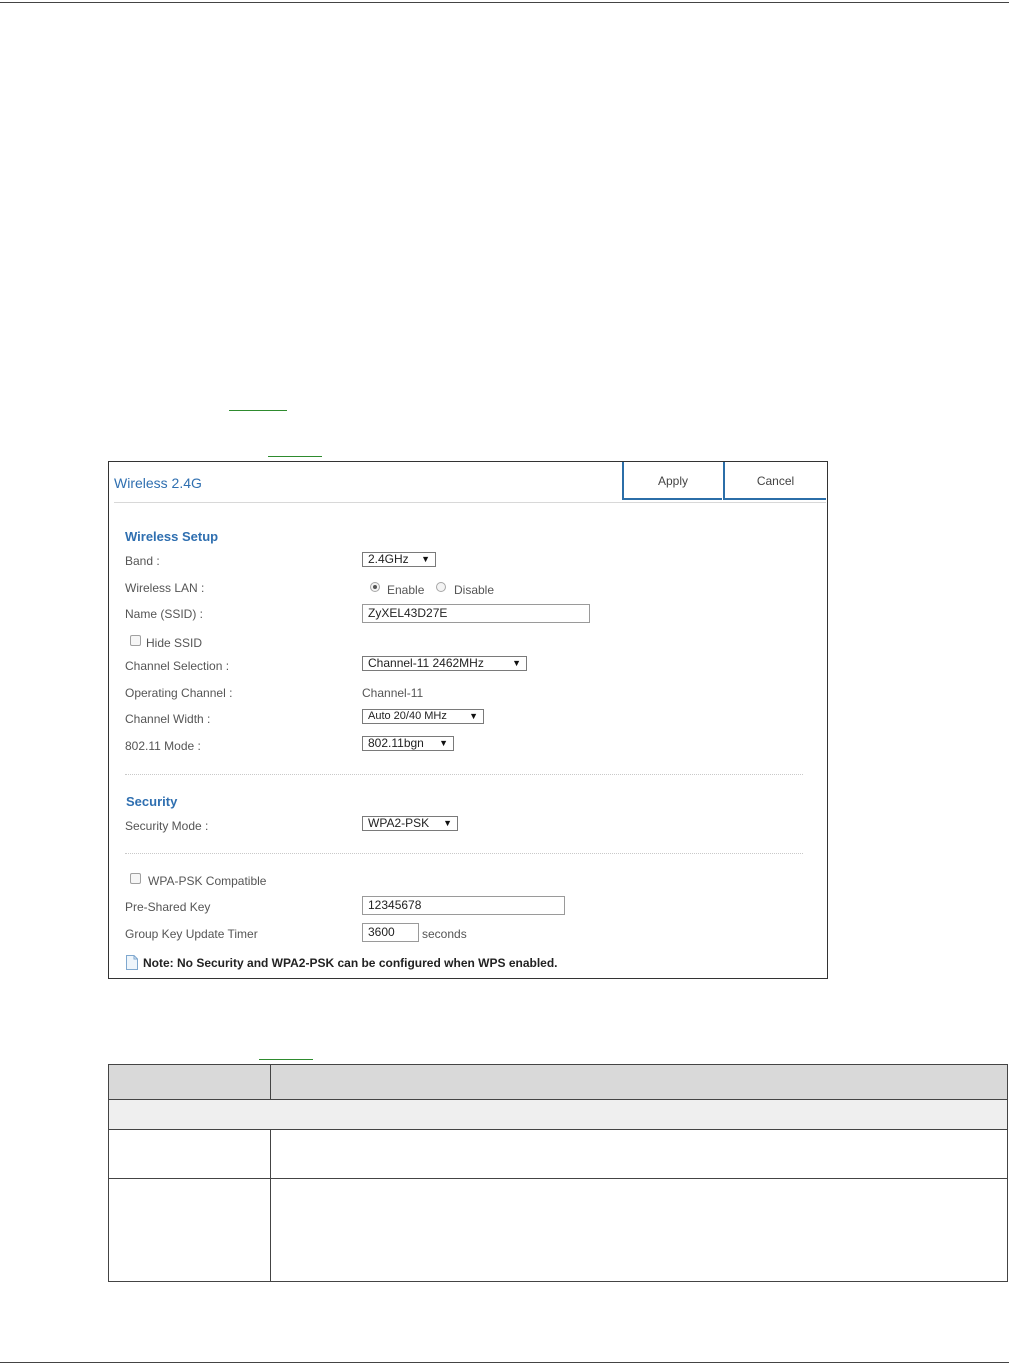  Describe the element at coordinates (164, 614) in the screenshot. I see `ssid-label: Name (SSID) :` at that location.